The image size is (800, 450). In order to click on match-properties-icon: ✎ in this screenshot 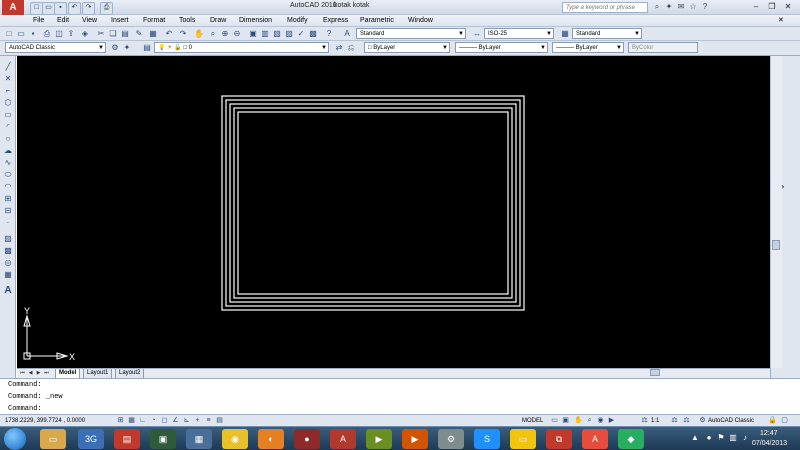, I will do `click(139, 34)`.